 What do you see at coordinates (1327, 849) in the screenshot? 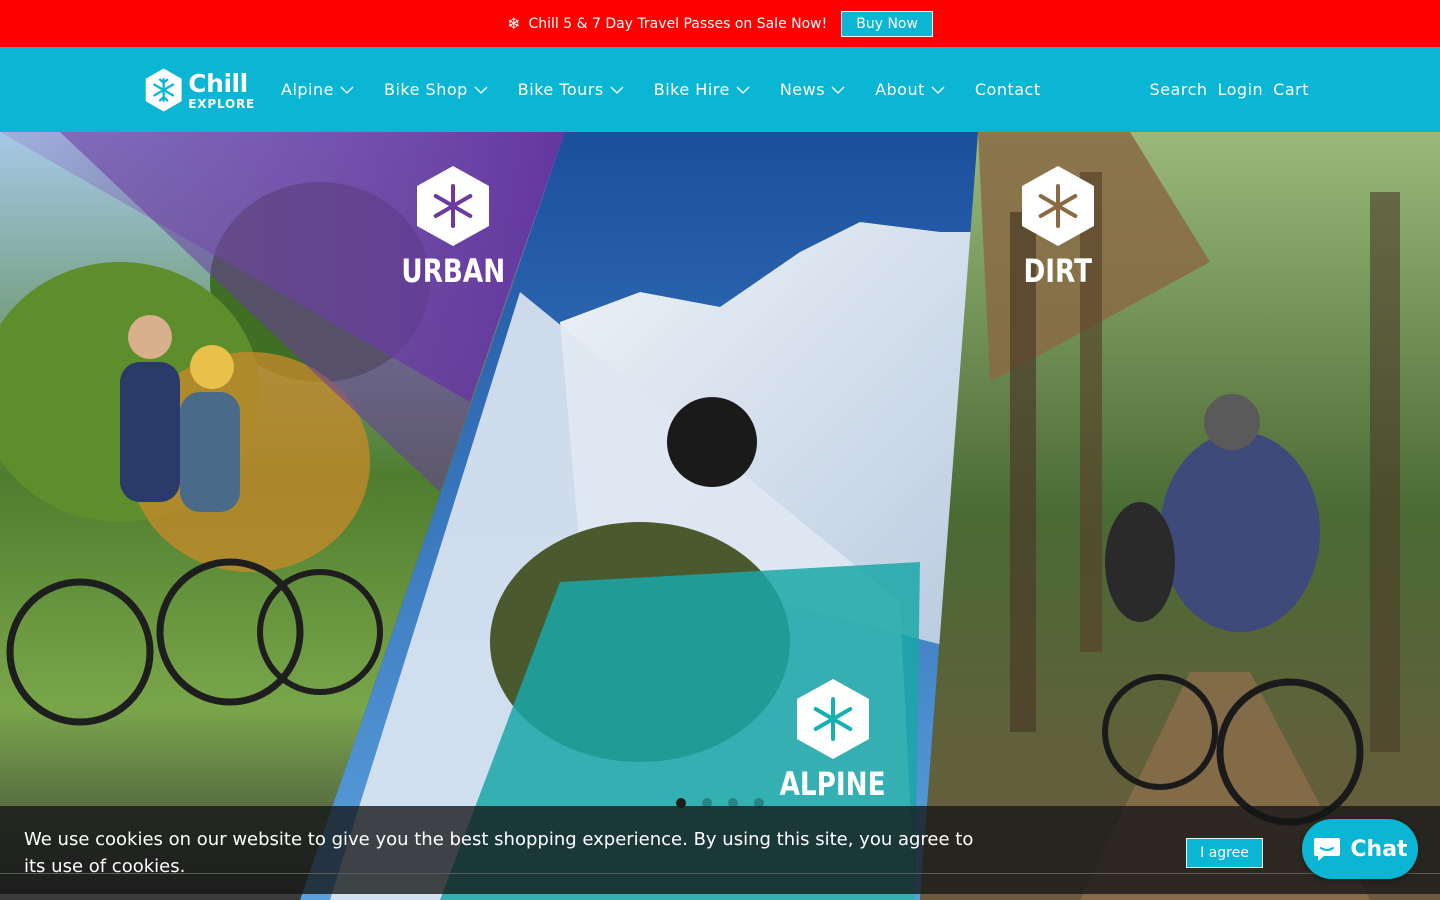
I see `chat-bubble-icon` at bounding box center [1327, 849].